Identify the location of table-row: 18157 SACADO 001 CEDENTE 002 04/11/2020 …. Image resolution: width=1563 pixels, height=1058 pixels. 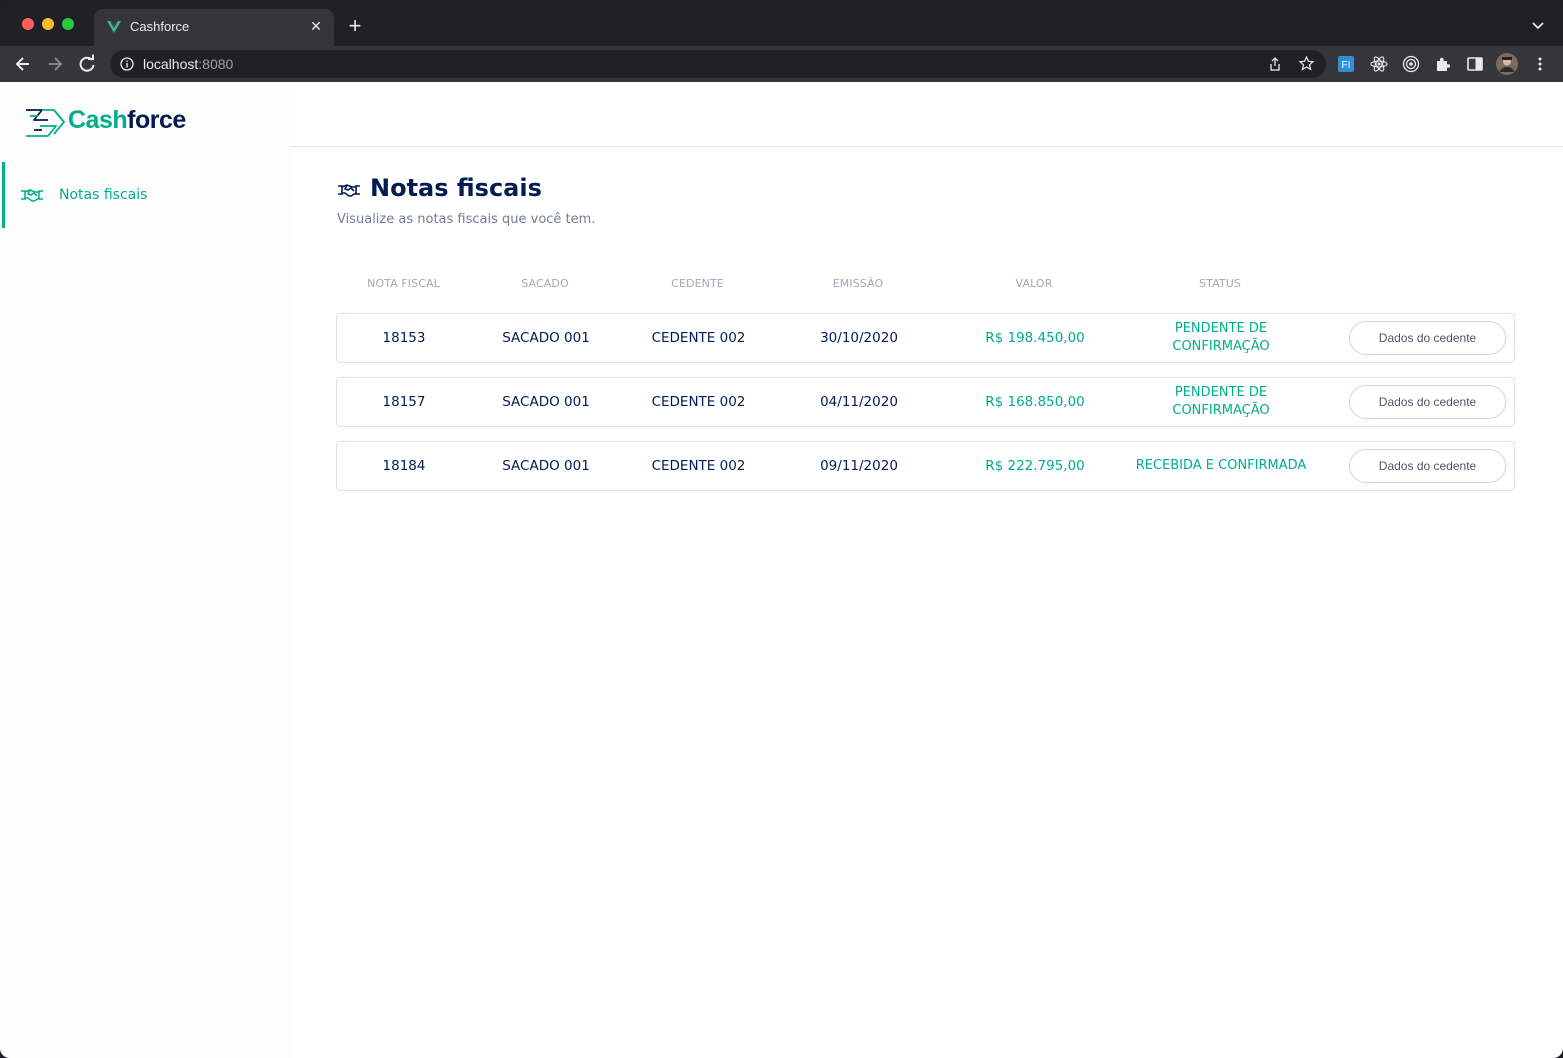
(925, 402).